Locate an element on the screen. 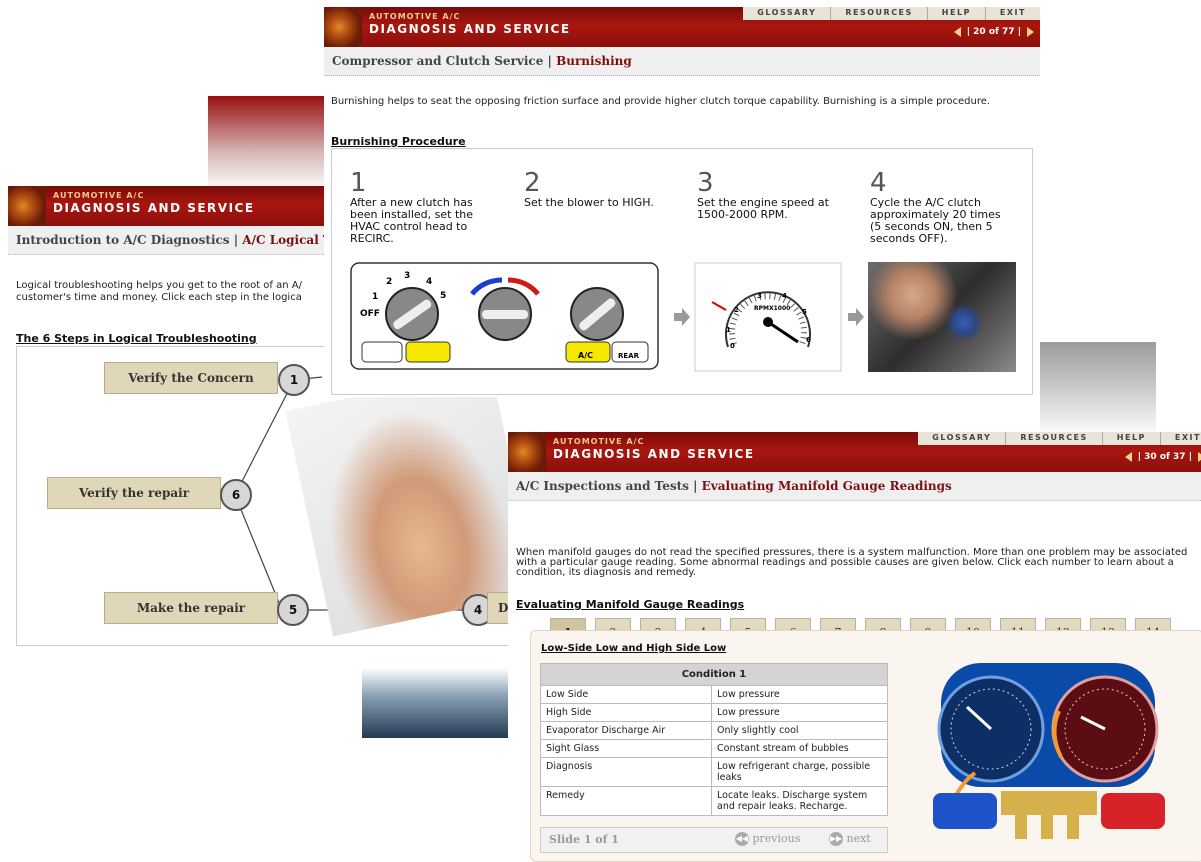  step-5-circle: 5 is located at coordinates (293, 610).